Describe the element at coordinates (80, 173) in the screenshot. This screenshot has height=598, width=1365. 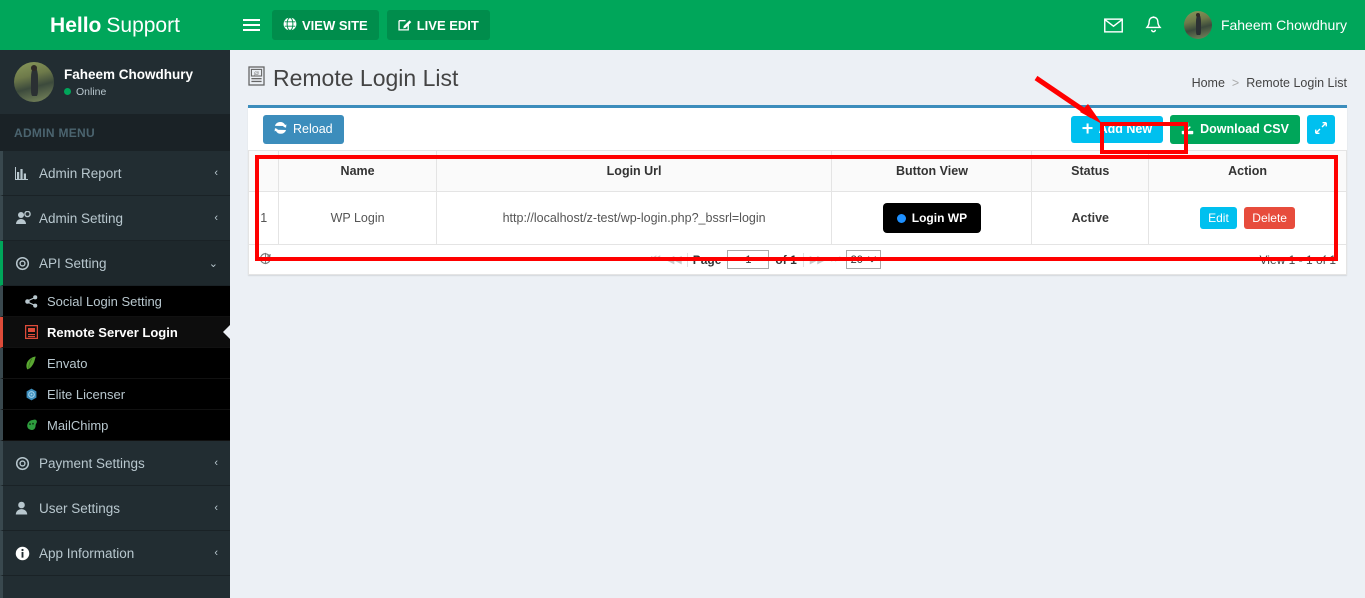
I see `sidebar-item-label: Admin Report` at that location.